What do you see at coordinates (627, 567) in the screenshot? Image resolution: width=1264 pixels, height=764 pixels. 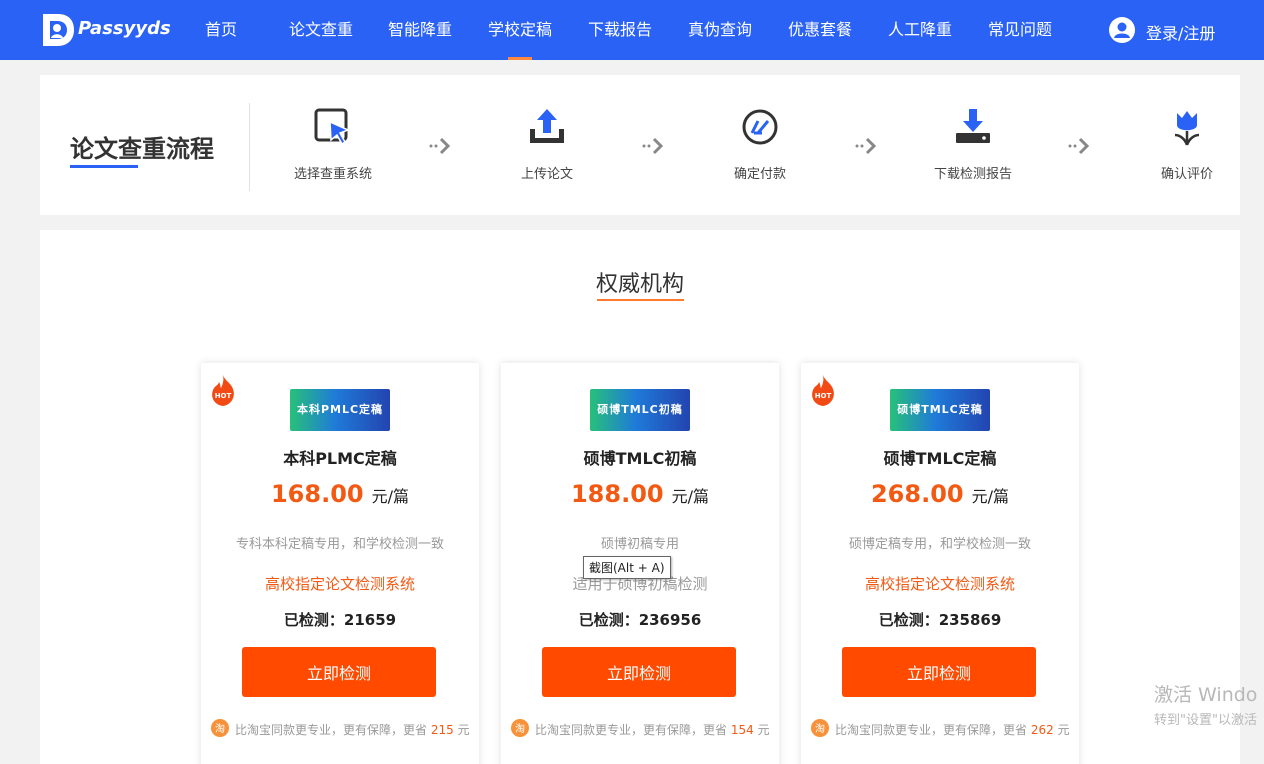 I see `screenshot-tooltip: 截图(Alt + A)` at bounding box center [627, 567].